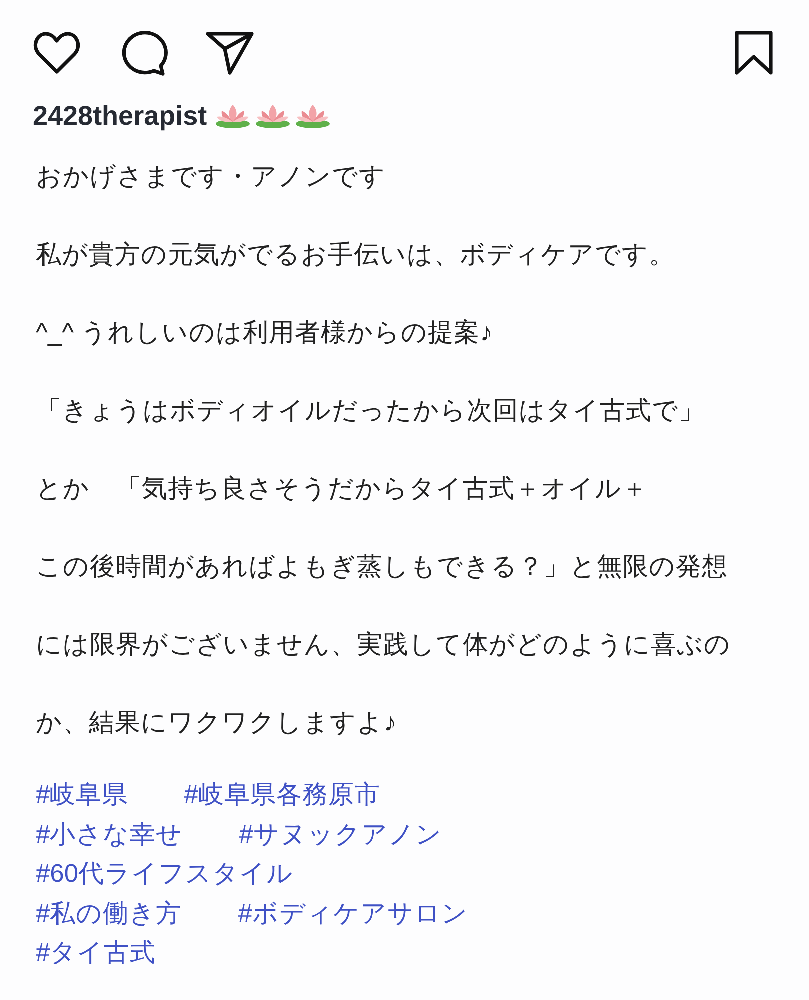 This screenshot has height=1000, width=809. I want to click on hashtag-link: #岐阜県, so click(82, 796).